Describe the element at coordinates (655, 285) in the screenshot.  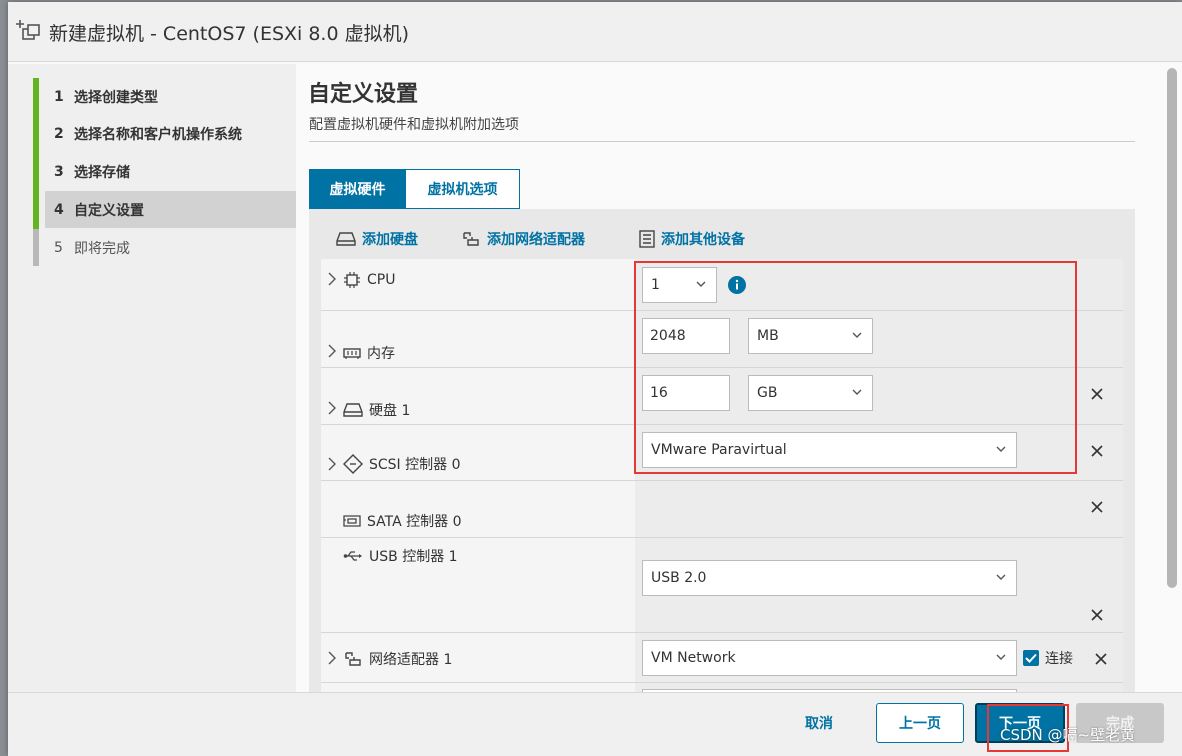
I see `cpu-count-value: 1` at that location.